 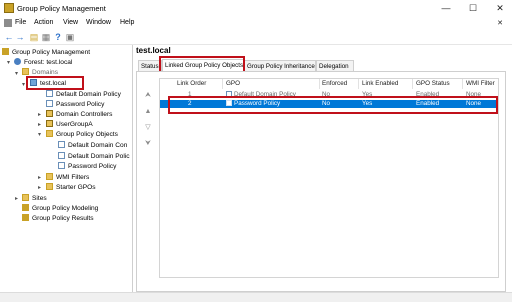 What do you see at coordinates (74, 124) in the screenshot?
I see `tree-item-label: UserGroupA` at bounding box center [74, 124].